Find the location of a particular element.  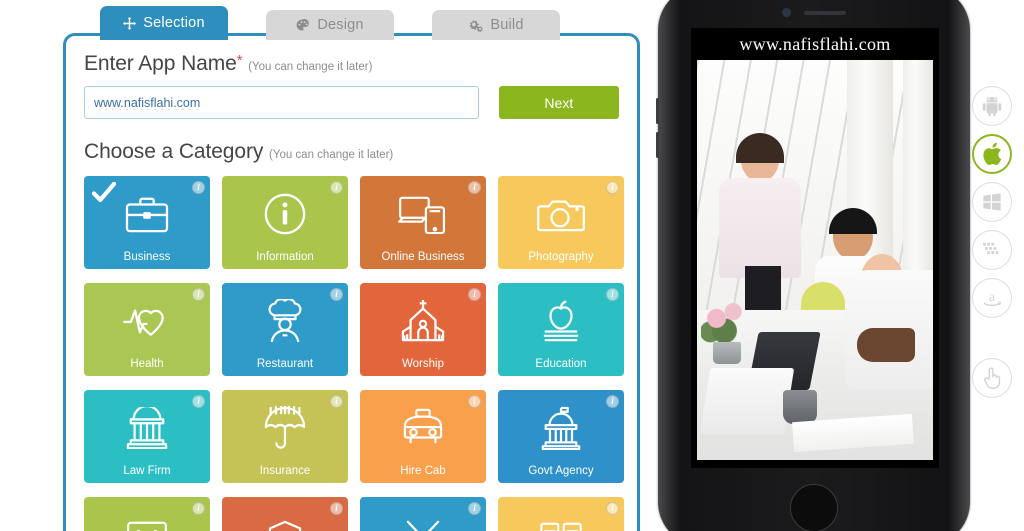

platform-button-amazon: a is located at coordinates (992, 298).